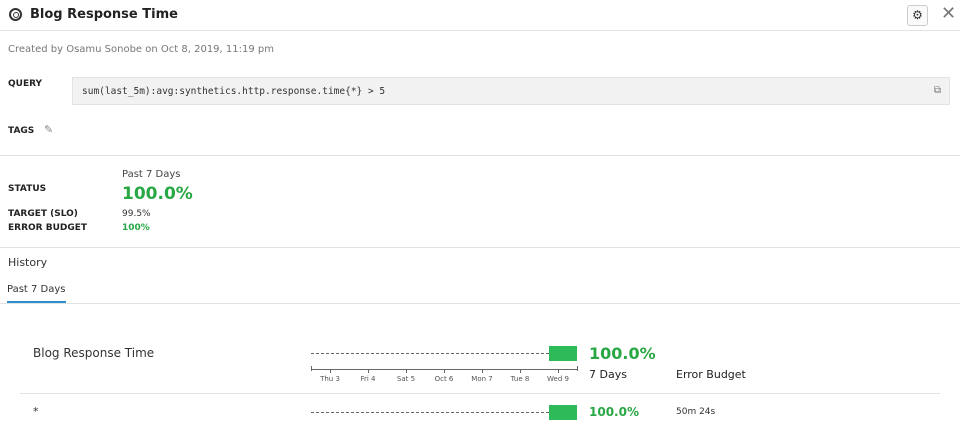  What do you see at coordinates (36, 411) in the screenshot?
I see `row-name: *` at bounding box center [36, 411].